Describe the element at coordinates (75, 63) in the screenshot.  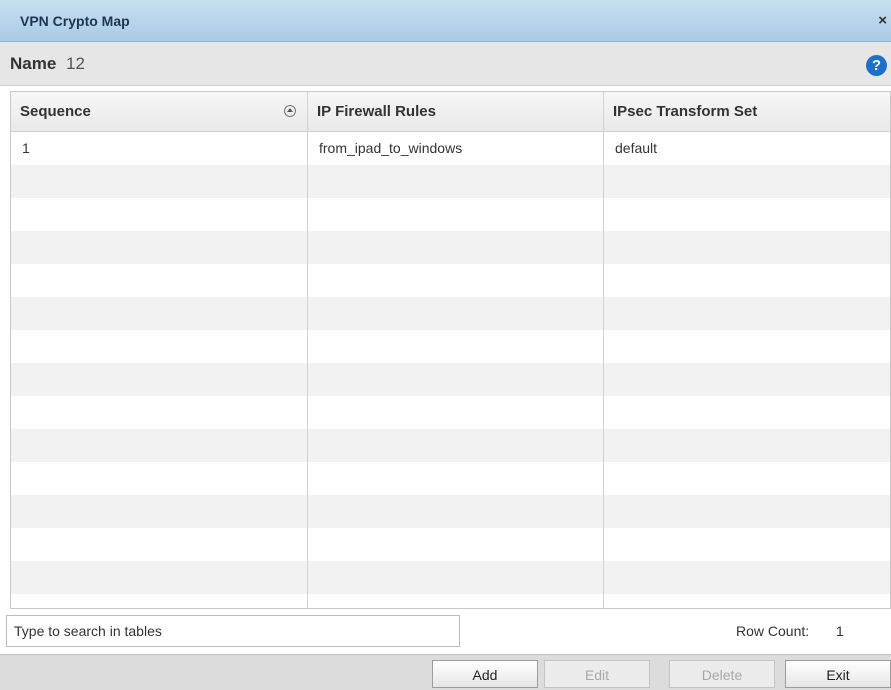
I see `name-value: 12` at that location.